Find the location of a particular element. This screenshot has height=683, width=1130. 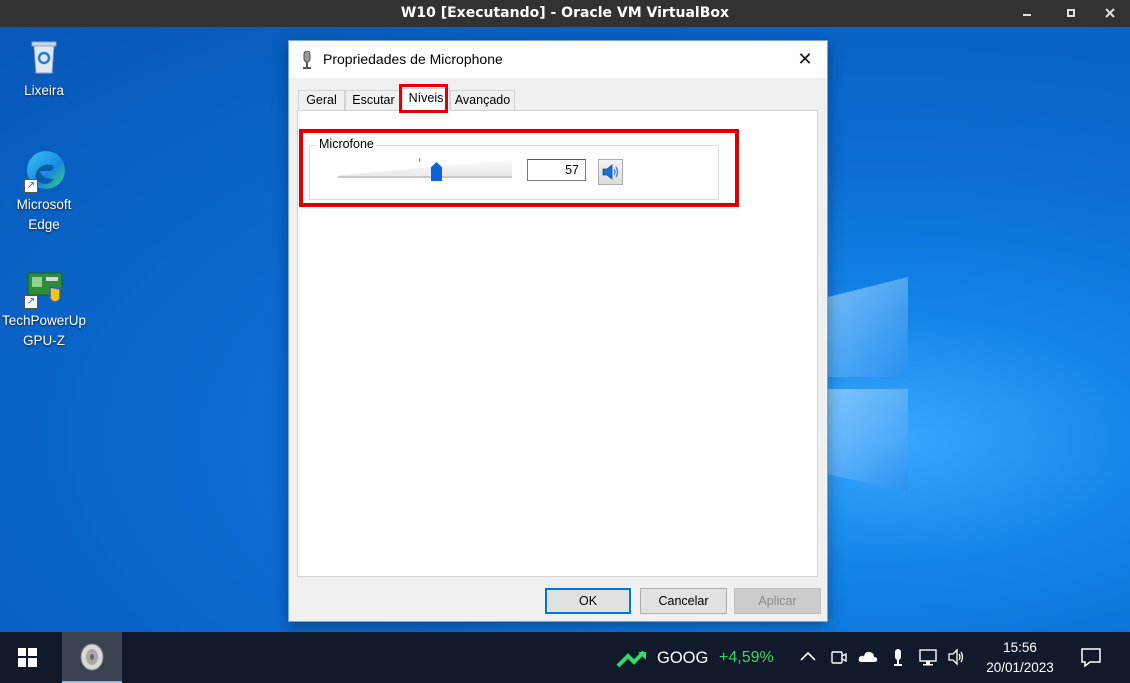

mute-button is located at coordinates (610, 172).